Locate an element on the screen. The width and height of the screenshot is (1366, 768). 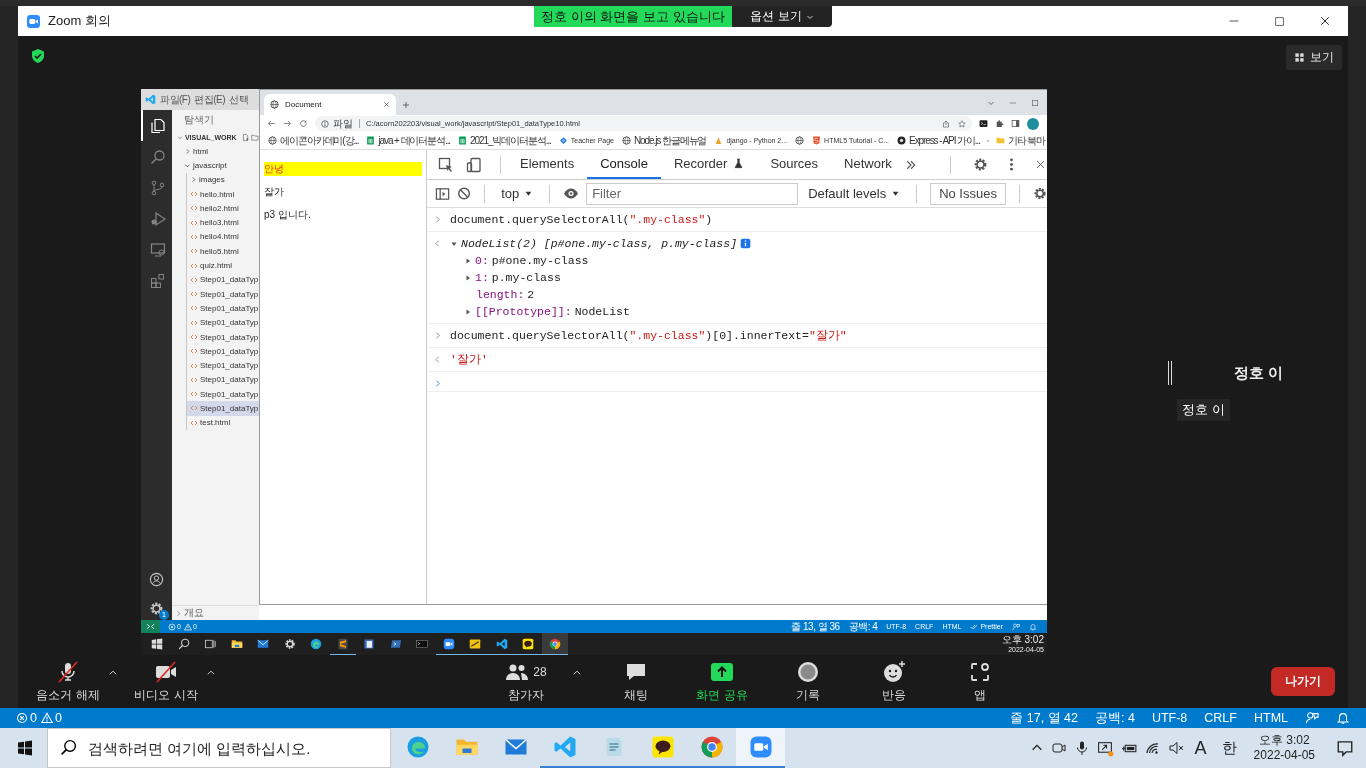
levels-select: Default levels is located at coordinates (854, 193).